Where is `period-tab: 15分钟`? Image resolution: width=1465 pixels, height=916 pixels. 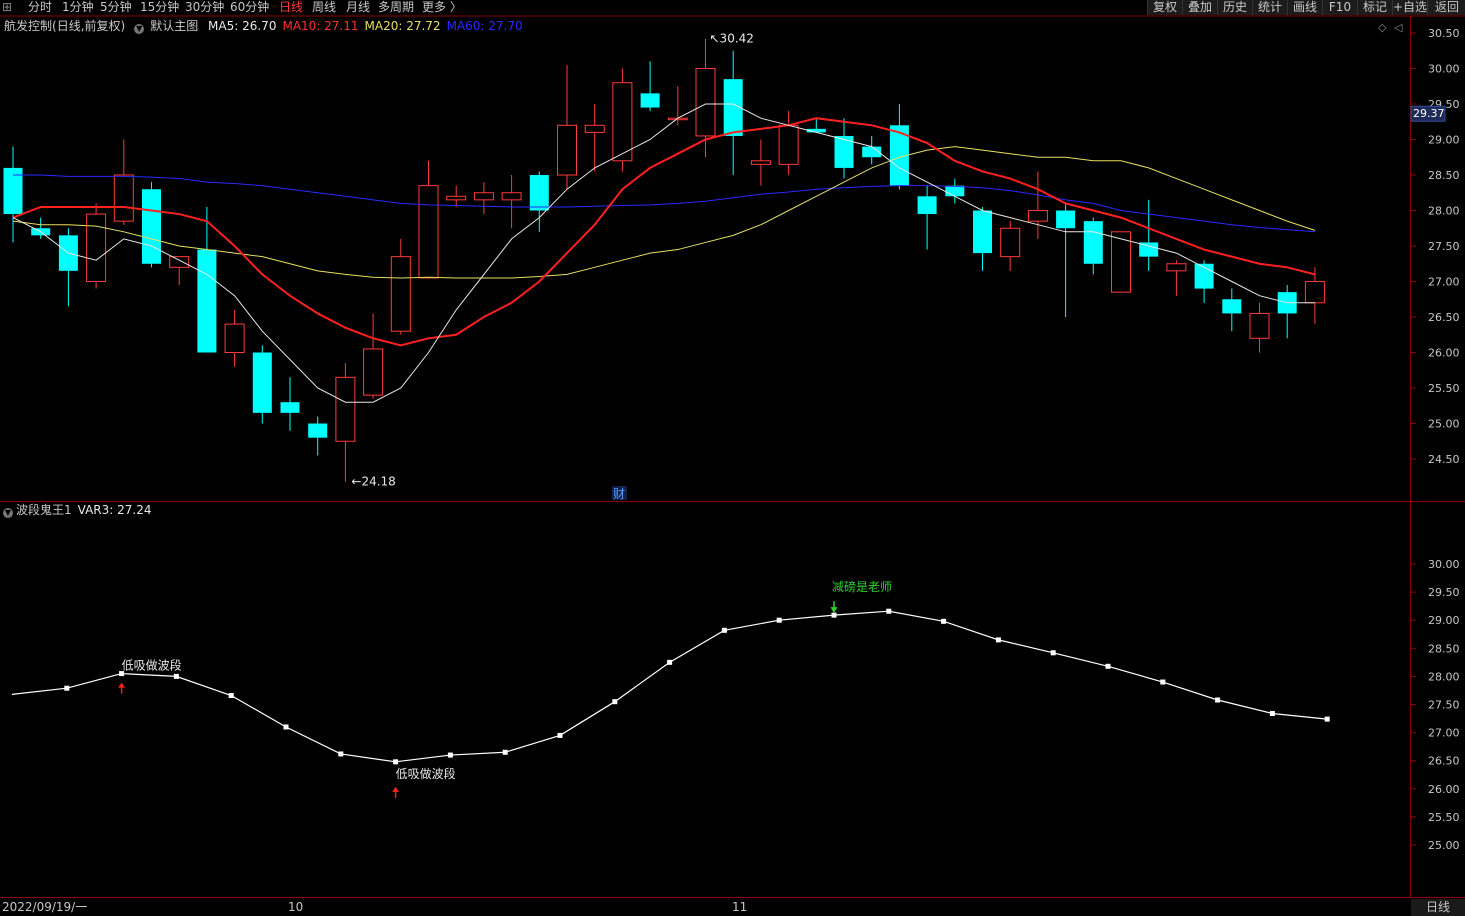 period-tab: 15分钟 is located at coordinates (159, 7).